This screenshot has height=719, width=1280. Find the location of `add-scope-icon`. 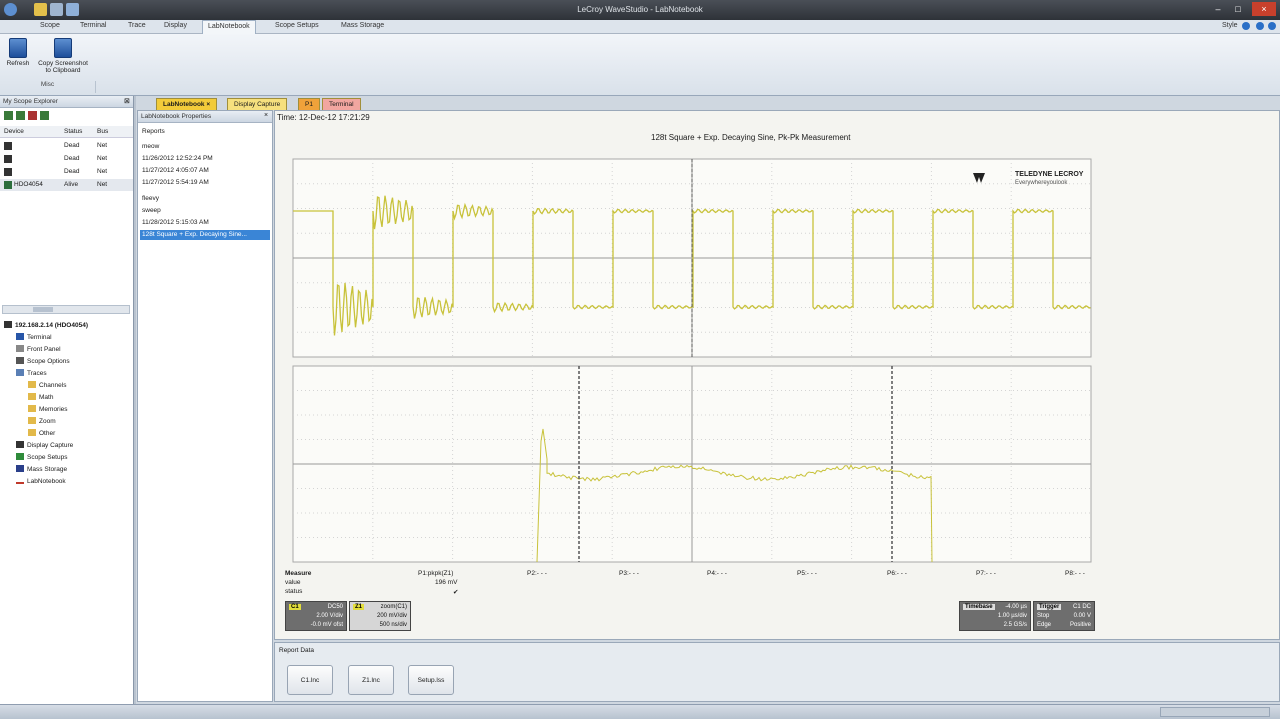

add-scope-icon is located at coordinates (8, 115).